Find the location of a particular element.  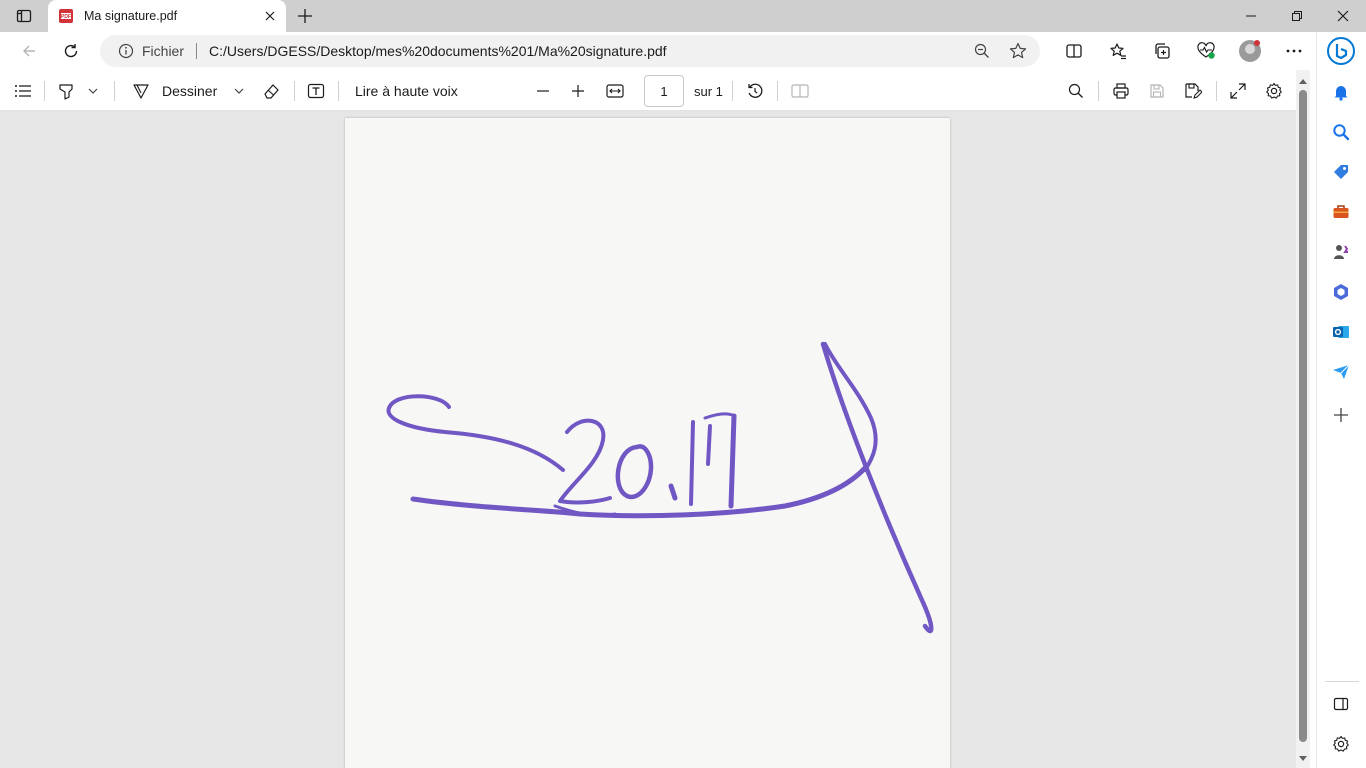

erase-button is located at coordinates (271, 91).